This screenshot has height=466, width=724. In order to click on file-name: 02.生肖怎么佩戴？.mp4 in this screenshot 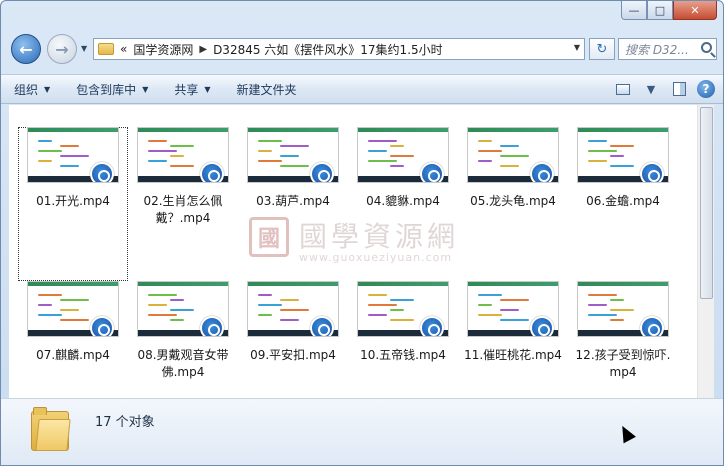, I will do `click(183, 209)`.